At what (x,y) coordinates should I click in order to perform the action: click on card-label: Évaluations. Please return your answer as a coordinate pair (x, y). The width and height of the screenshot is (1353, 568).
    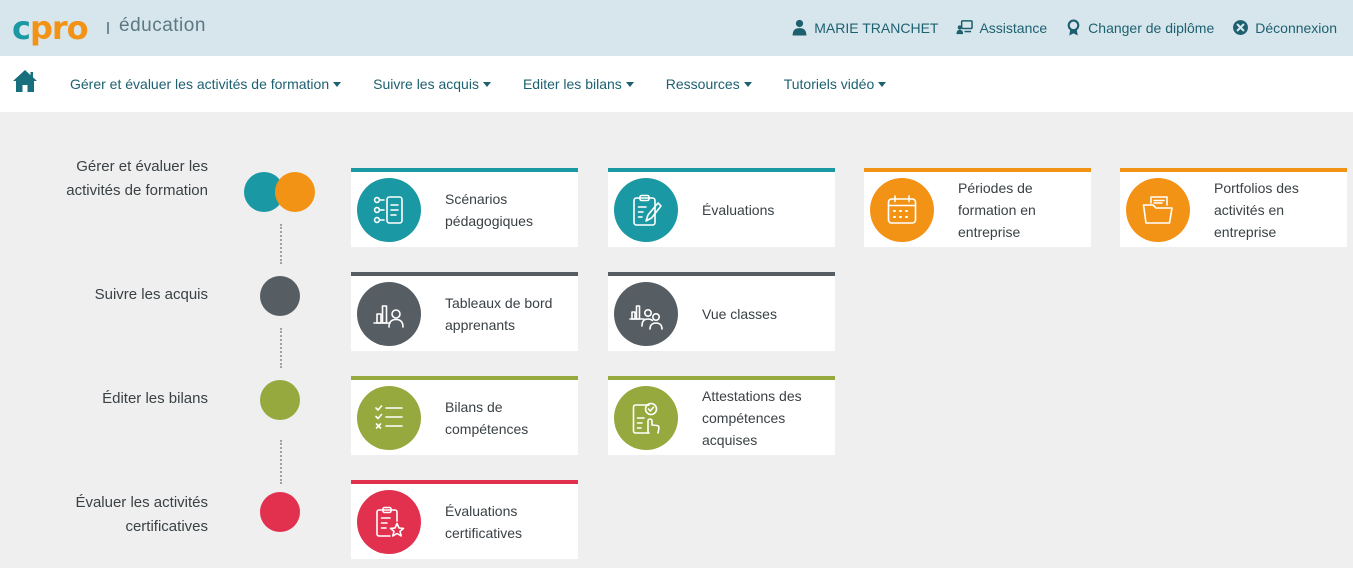
    Looking at the image, I should click on (767, 209).